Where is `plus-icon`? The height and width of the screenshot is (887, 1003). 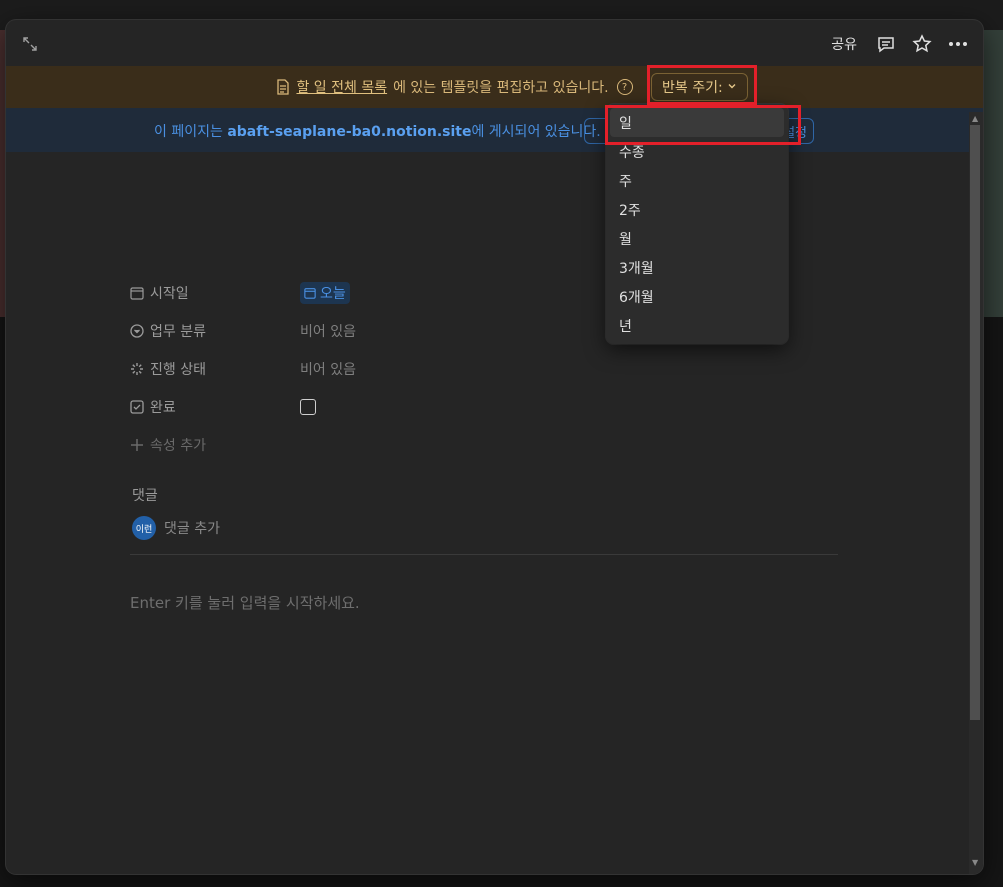
plus-icon is located at coordinates (137, 445).